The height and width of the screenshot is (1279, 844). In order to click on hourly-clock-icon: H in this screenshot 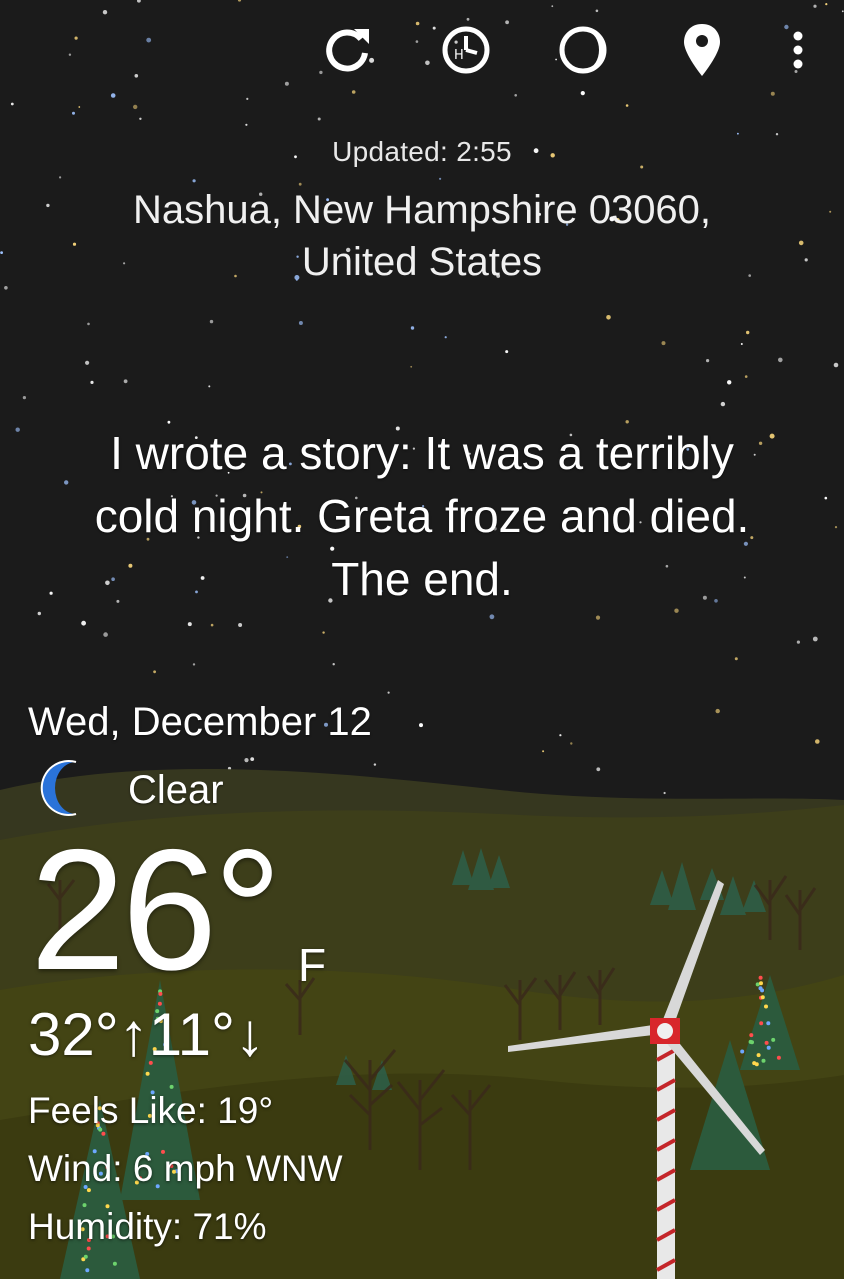, I will do `click(466, 50)`.